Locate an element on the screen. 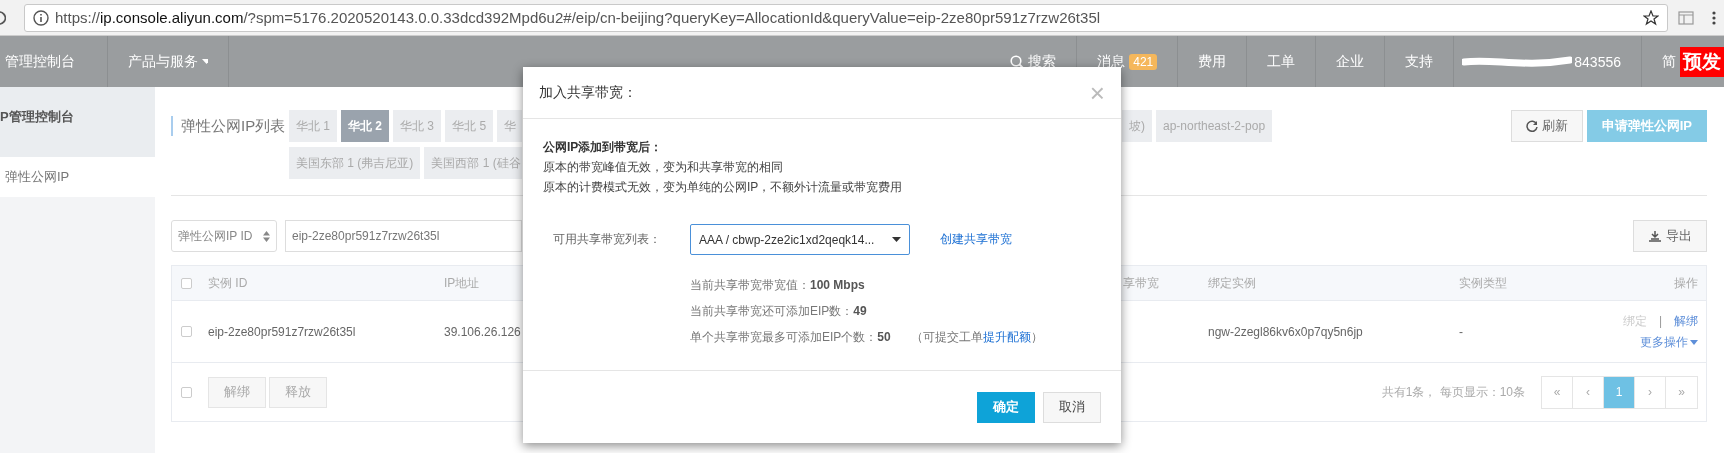  field-label: 可用共享带宽列表： is located at coordinates (607, 239).